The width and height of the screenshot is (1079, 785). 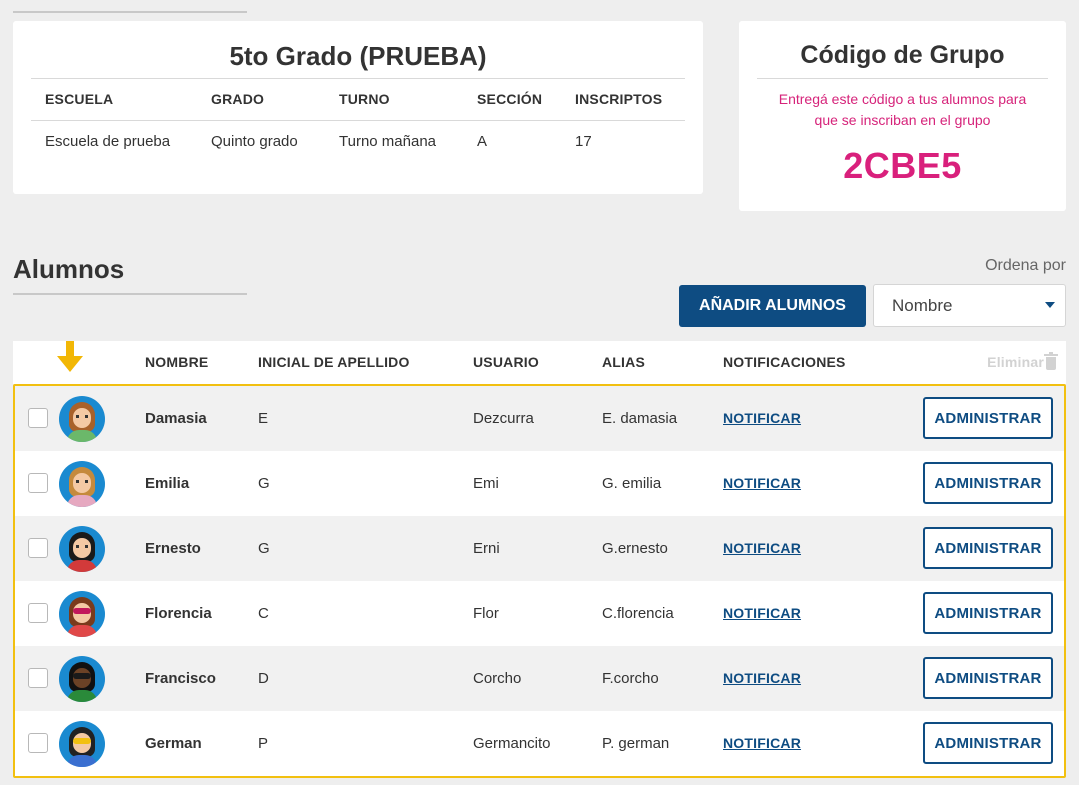 I want to click on student-username: Emi, so click(x=486, y=483).